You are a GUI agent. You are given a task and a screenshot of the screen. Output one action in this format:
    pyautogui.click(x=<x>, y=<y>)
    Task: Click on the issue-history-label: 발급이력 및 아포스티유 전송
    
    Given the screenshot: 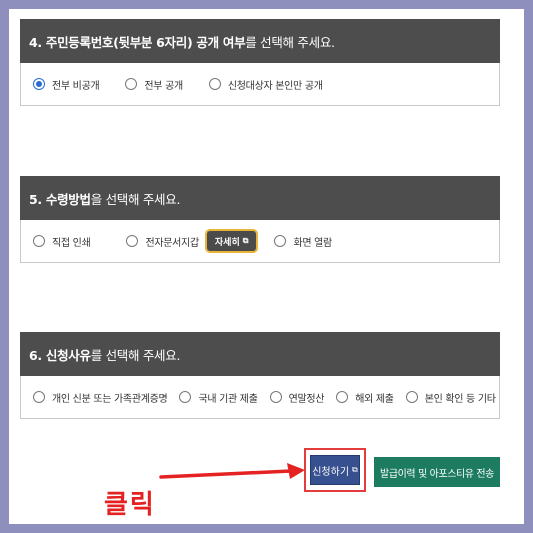 What is the action you would take?
    pyautogui.click(x=437, y=474)
    